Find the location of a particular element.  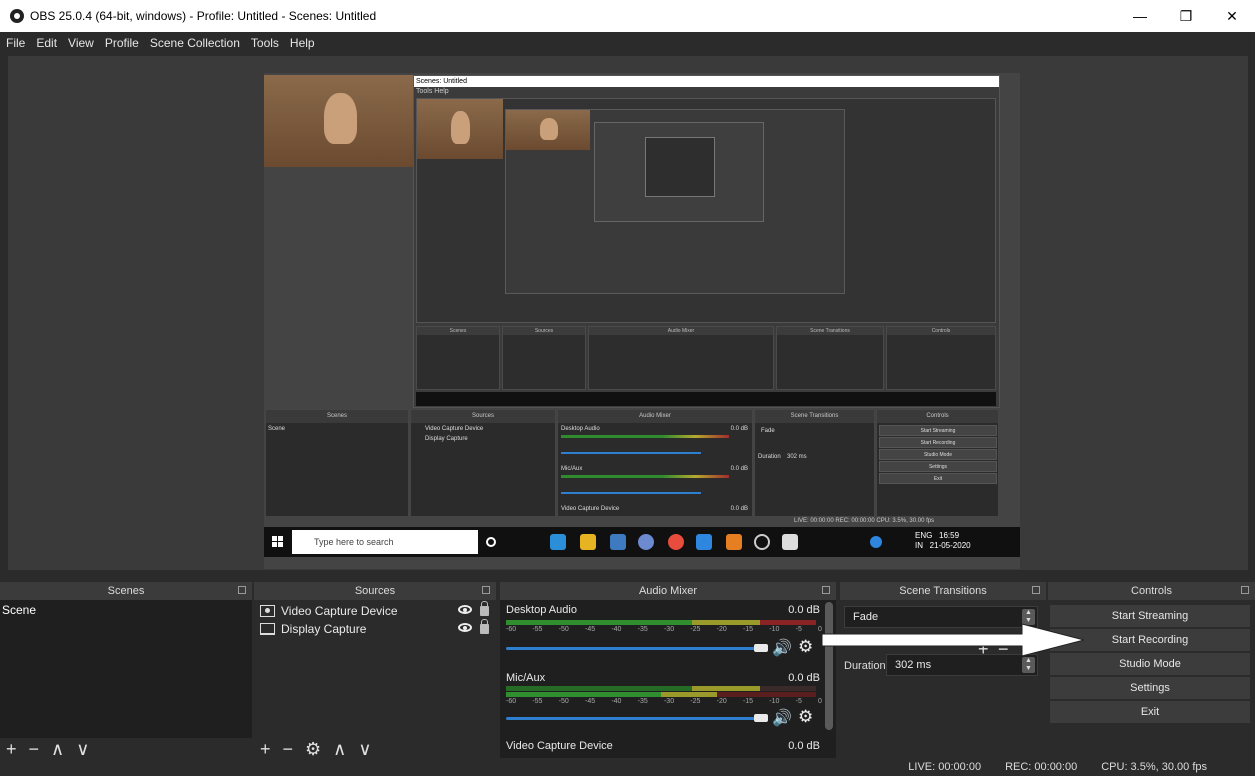

nested-preview-level2 is located at coordinates (675, 201).